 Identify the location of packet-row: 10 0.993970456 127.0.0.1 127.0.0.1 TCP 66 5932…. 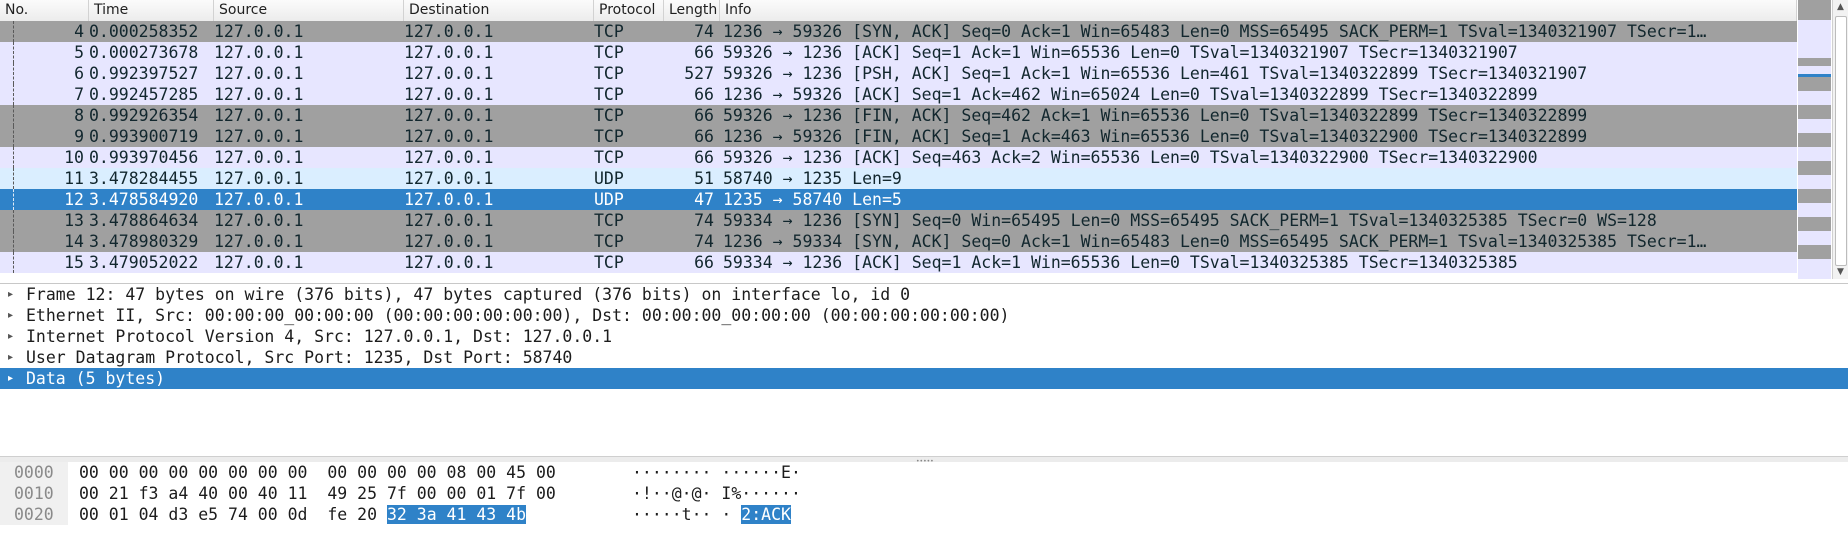
(898, 157).